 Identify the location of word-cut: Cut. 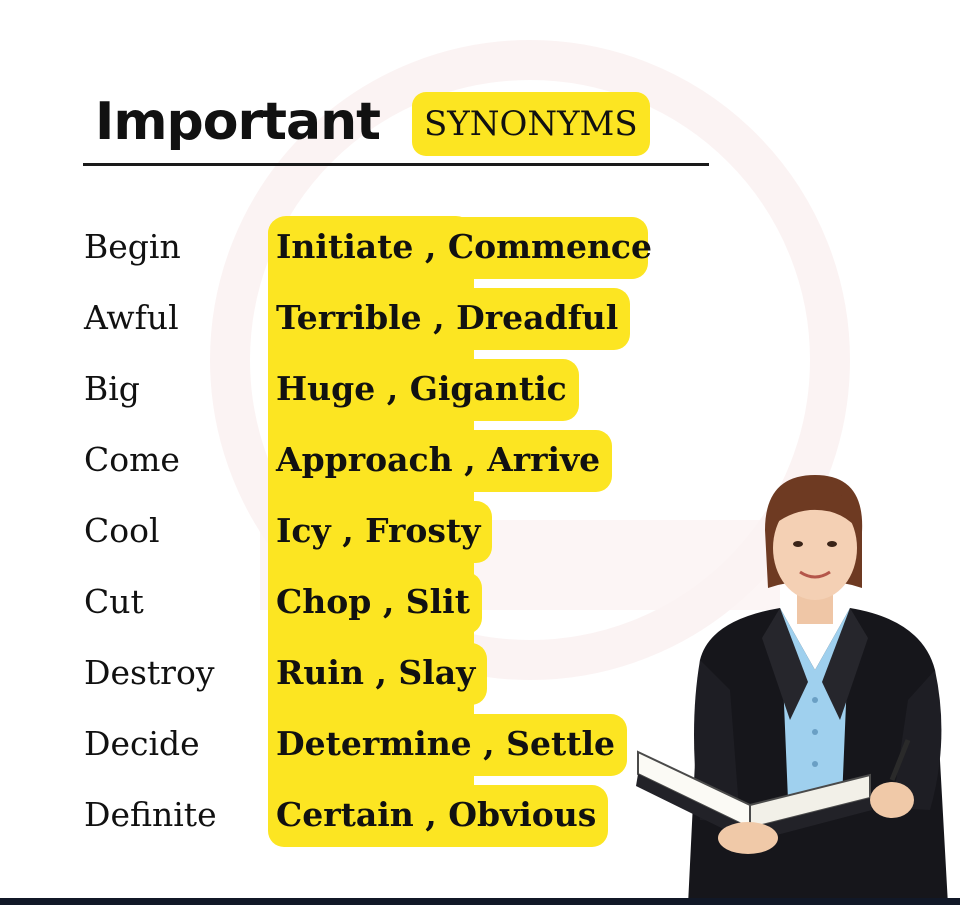
(114, 601).